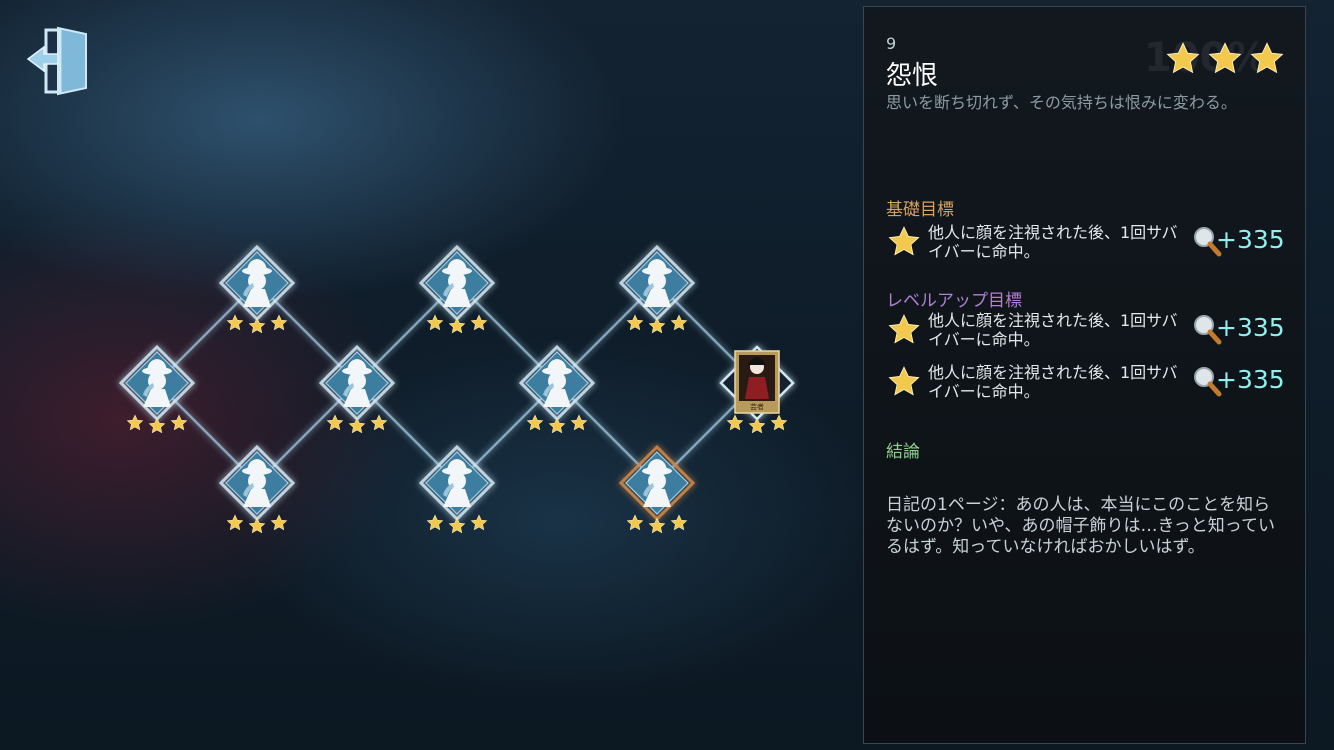  Describe the element at coordinates (920, 210) in the screenshot. I see `basic-goals-heading: 基礎目標` at that location.